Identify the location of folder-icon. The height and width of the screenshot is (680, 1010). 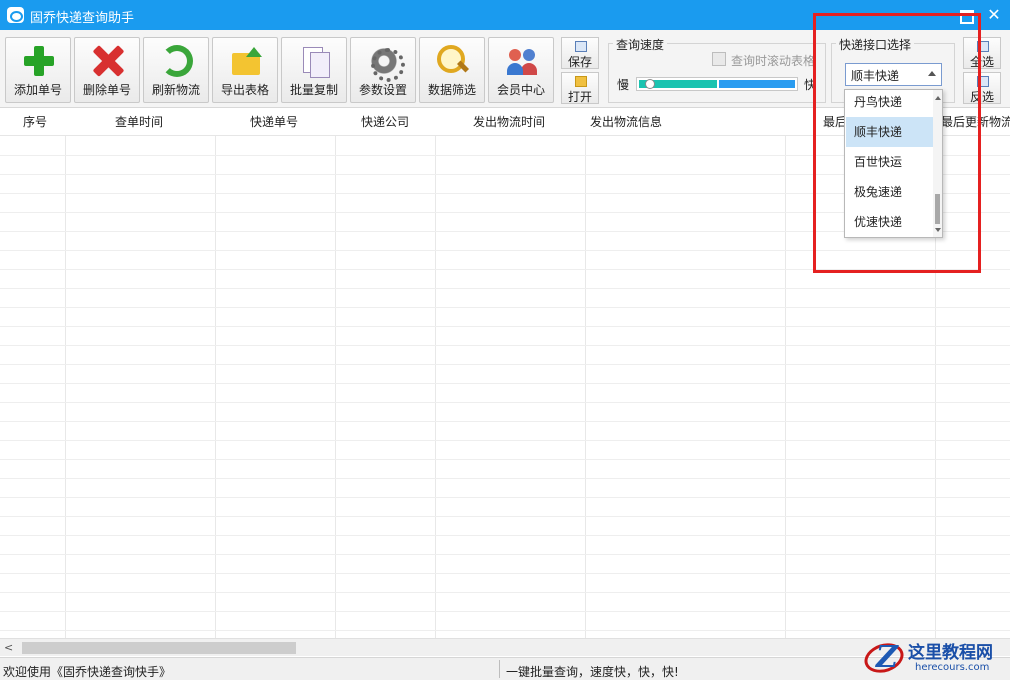
(581, 81).